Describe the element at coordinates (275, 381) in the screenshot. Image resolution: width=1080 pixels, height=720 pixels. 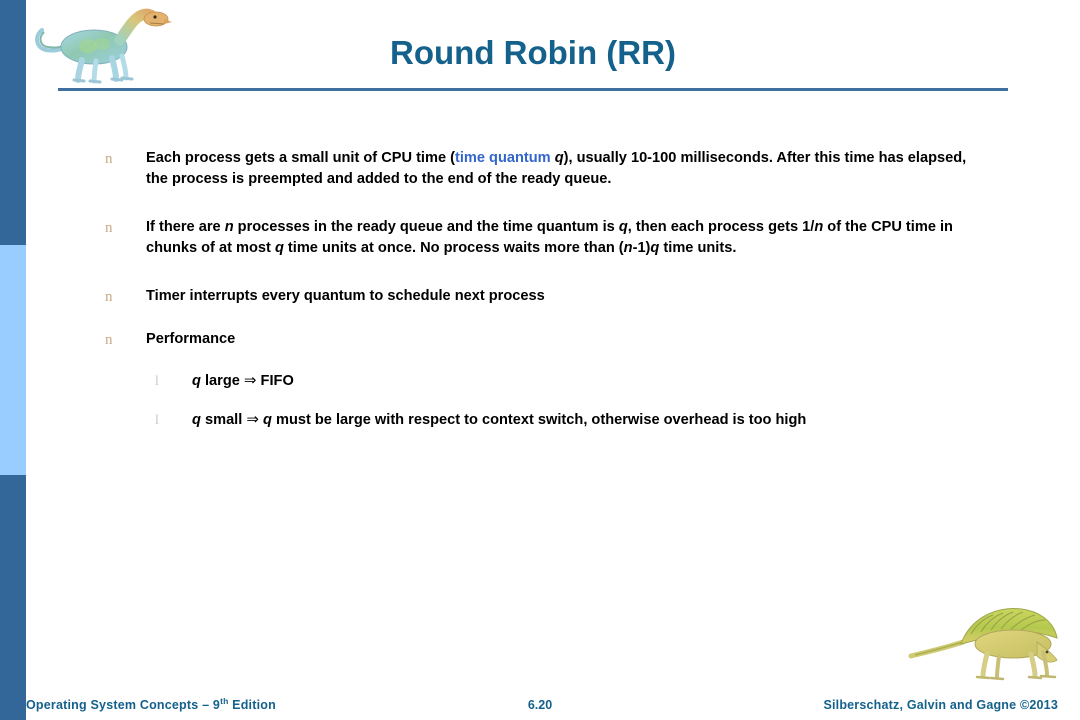
I see `text-segment: FIFO` at that location.